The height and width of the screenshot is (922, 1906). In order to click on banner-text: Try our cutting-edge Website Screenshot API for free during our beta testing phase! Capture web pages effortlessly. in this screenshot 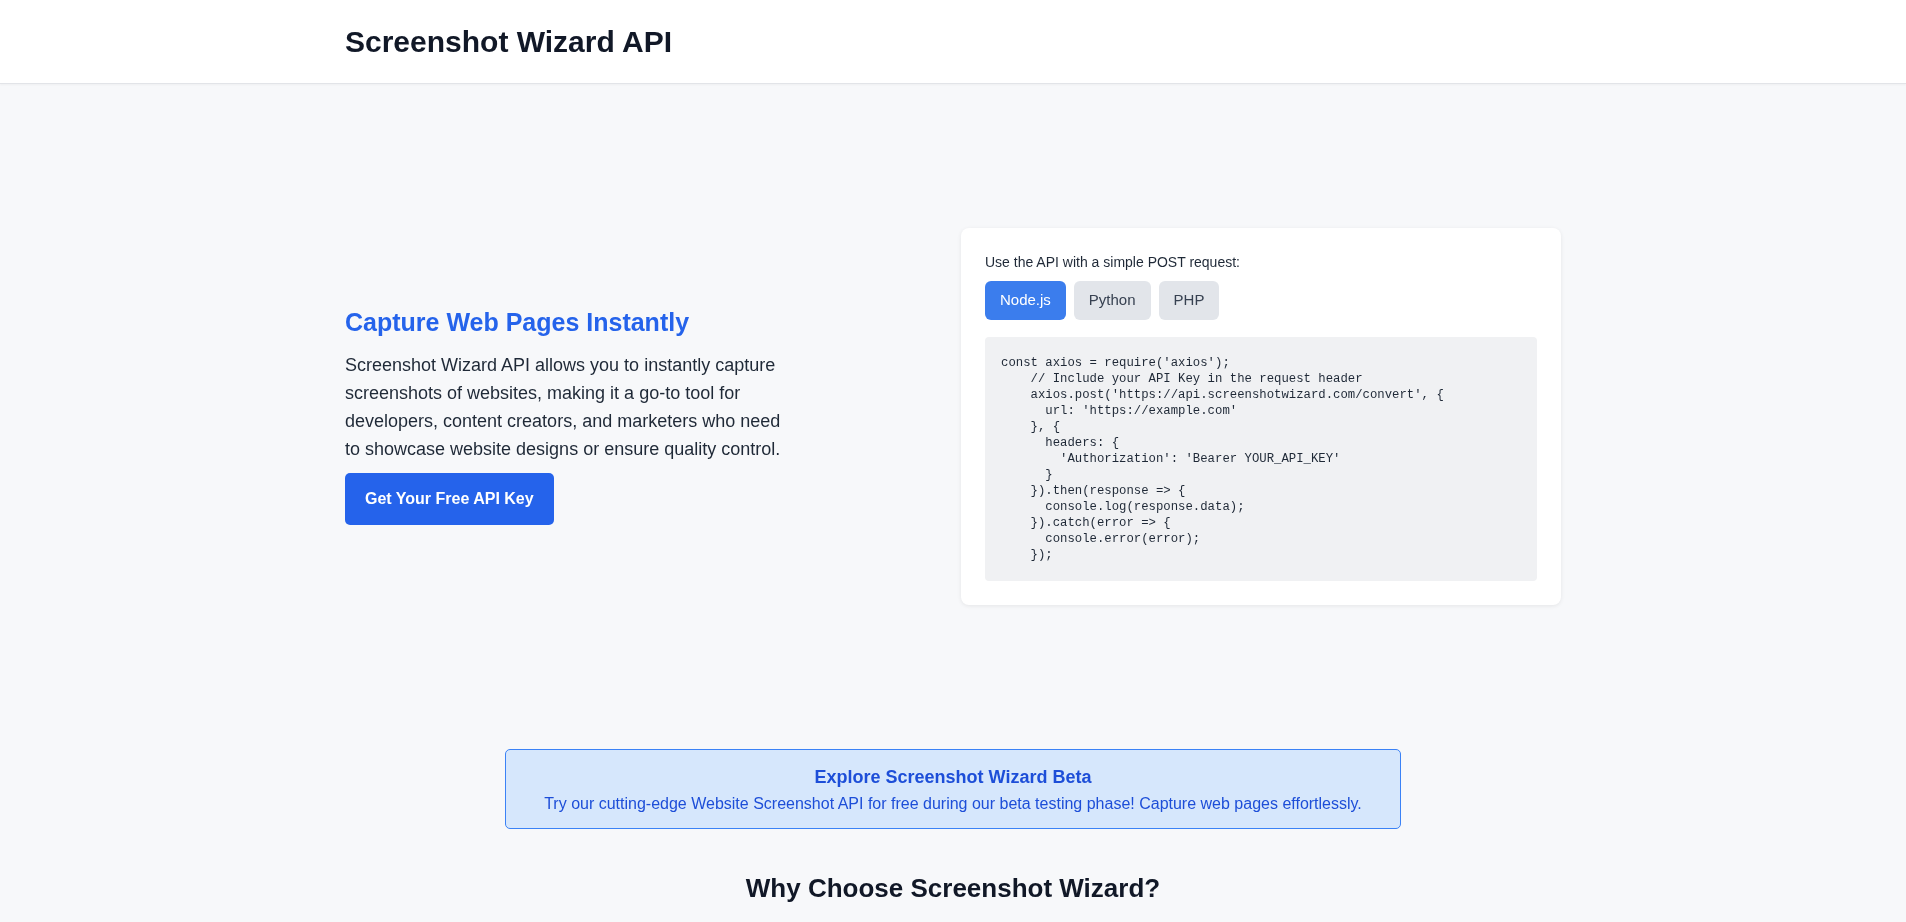, I will do `click(953, 803)`.